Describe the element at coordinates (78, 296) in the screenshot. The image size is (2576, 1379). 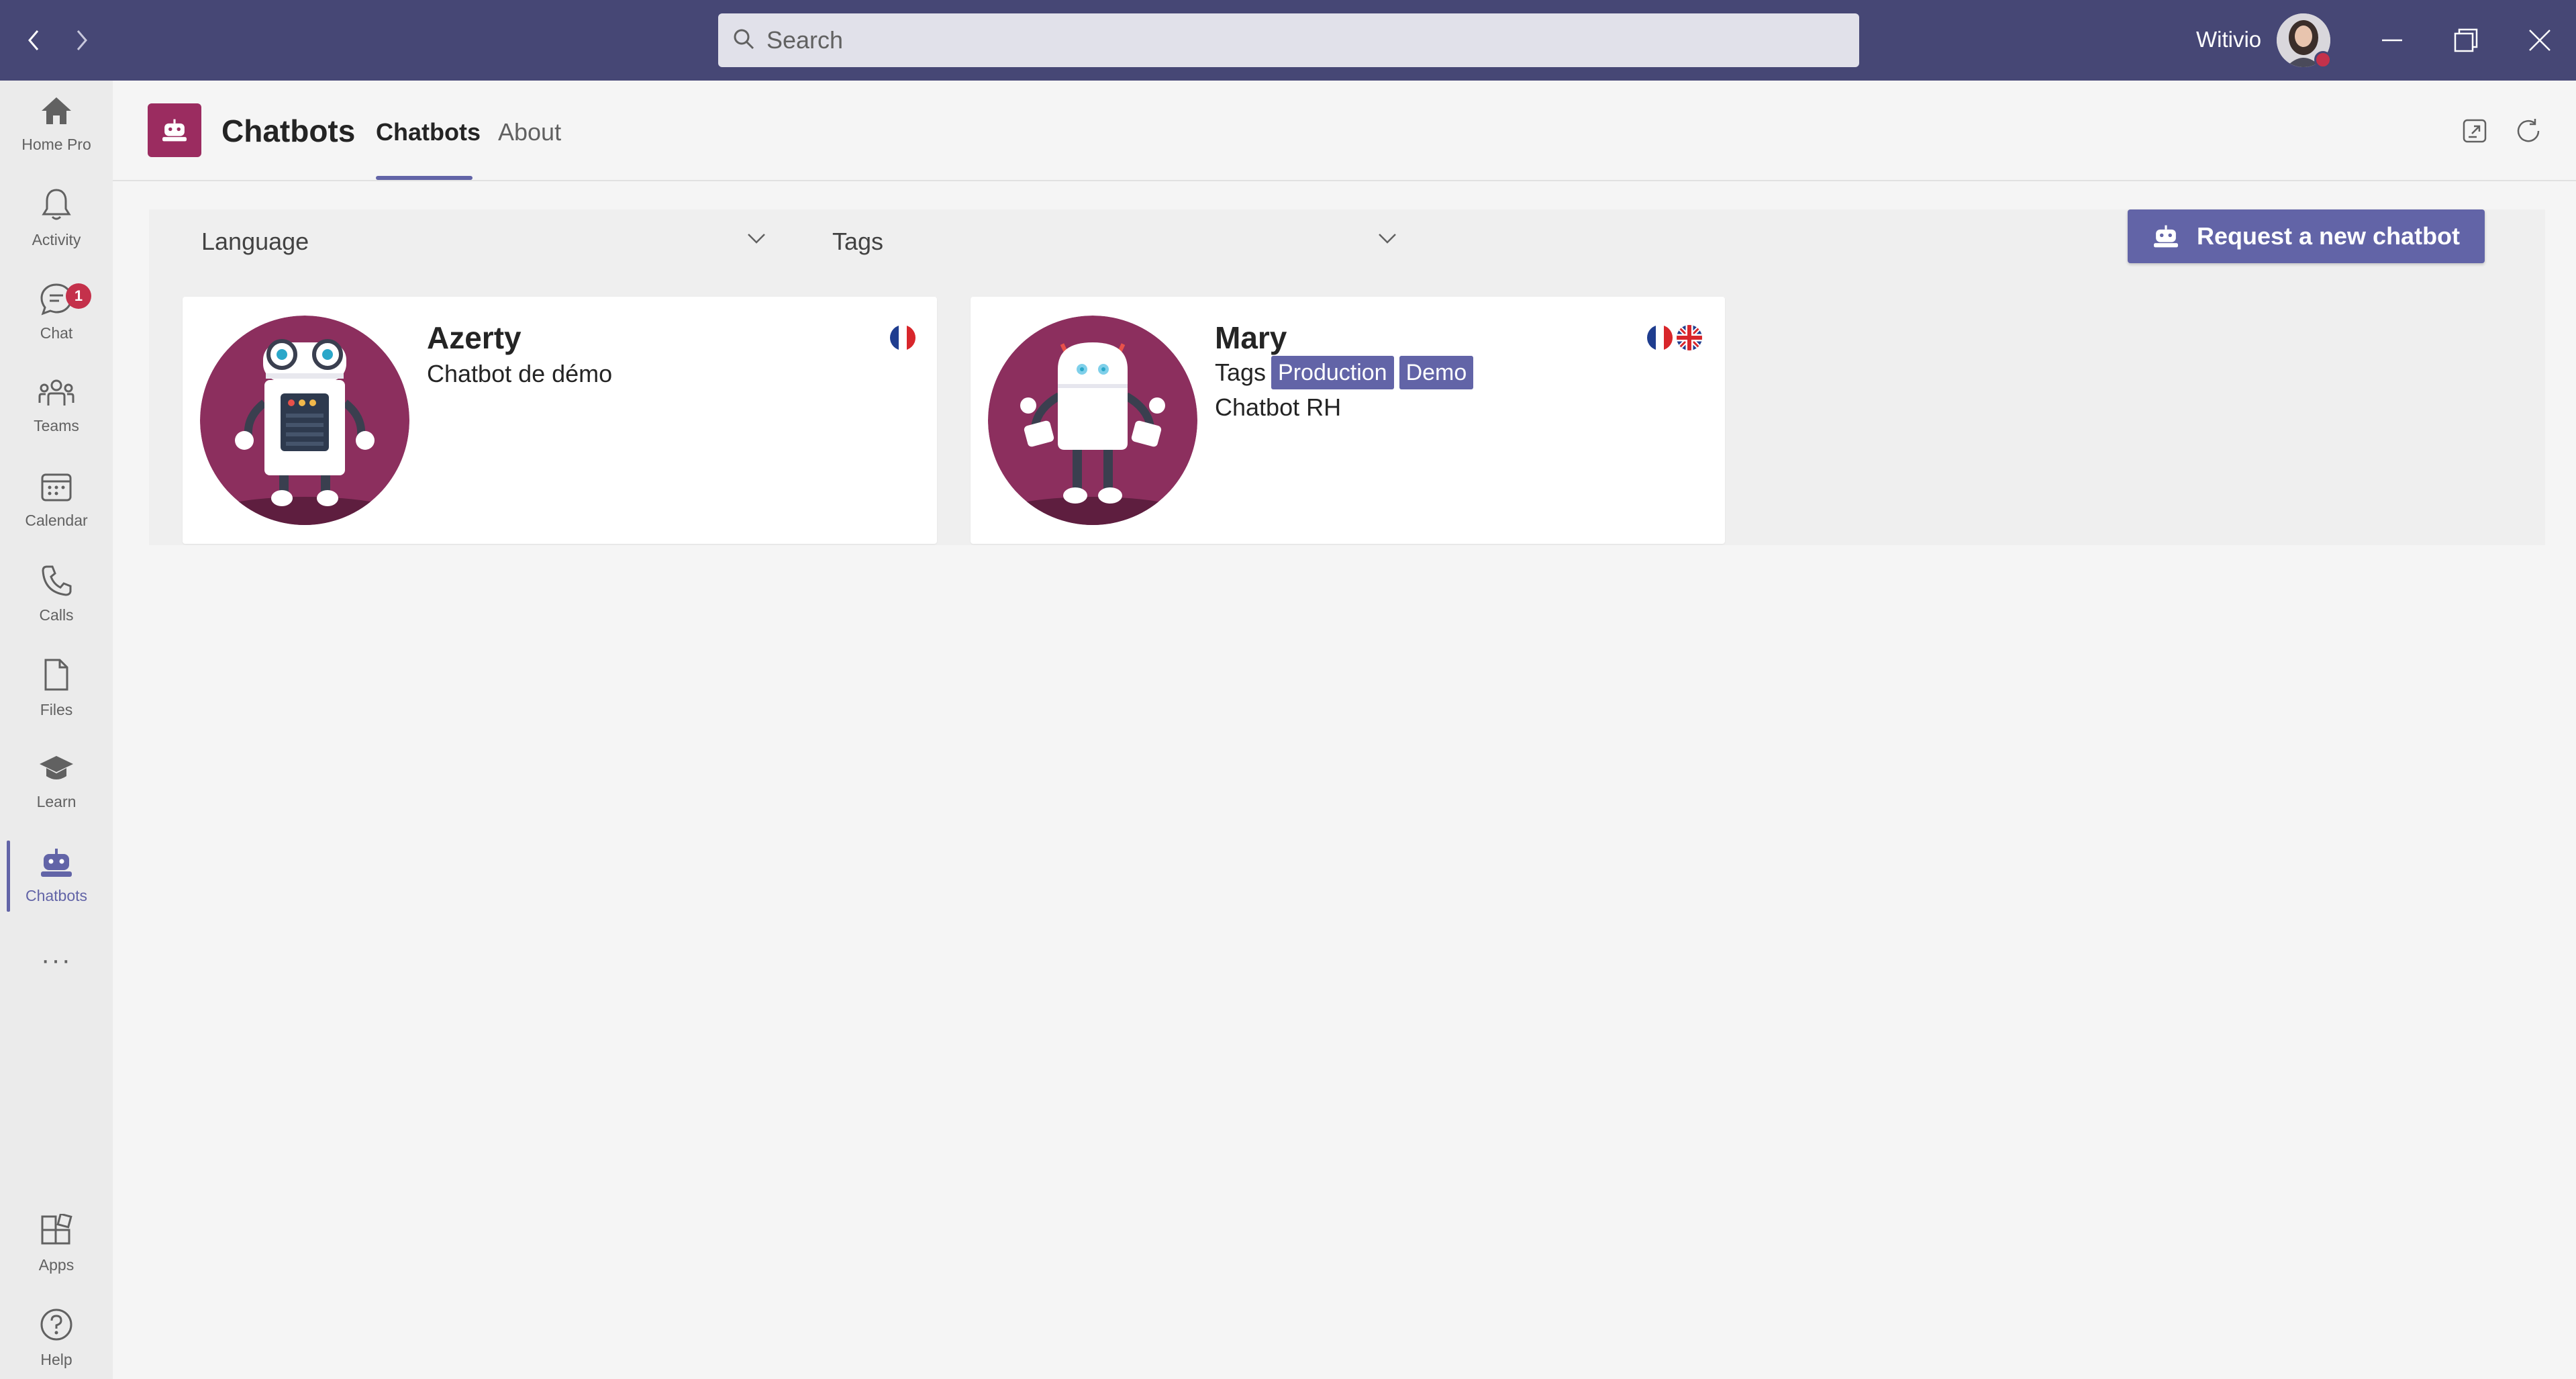
I see `unread-badge: 1` at that location.